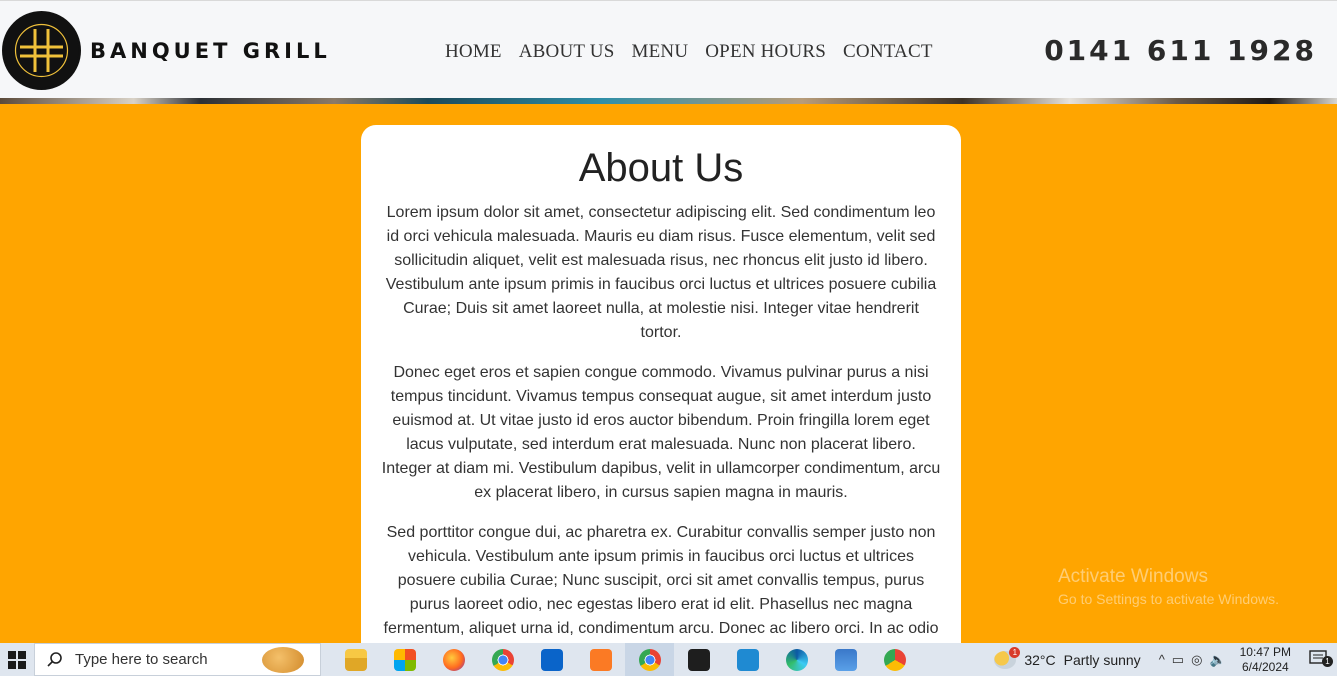 Image resolution: width=1337 pixels, height=676 pixels. I want to click on battery-icon: ▭, so click(1178, 660).